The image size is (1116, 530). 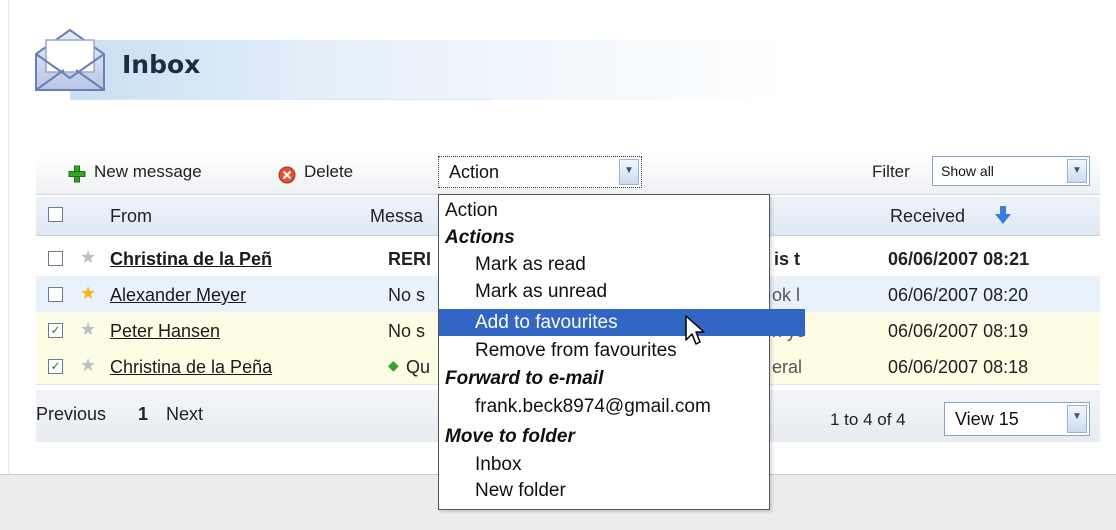 What do you see at coordinates (622, 406) in the screenshot?
I see `dropdown-option-forward-email: frank.beck8974@gmail.com` at bounding box center [622, 406].